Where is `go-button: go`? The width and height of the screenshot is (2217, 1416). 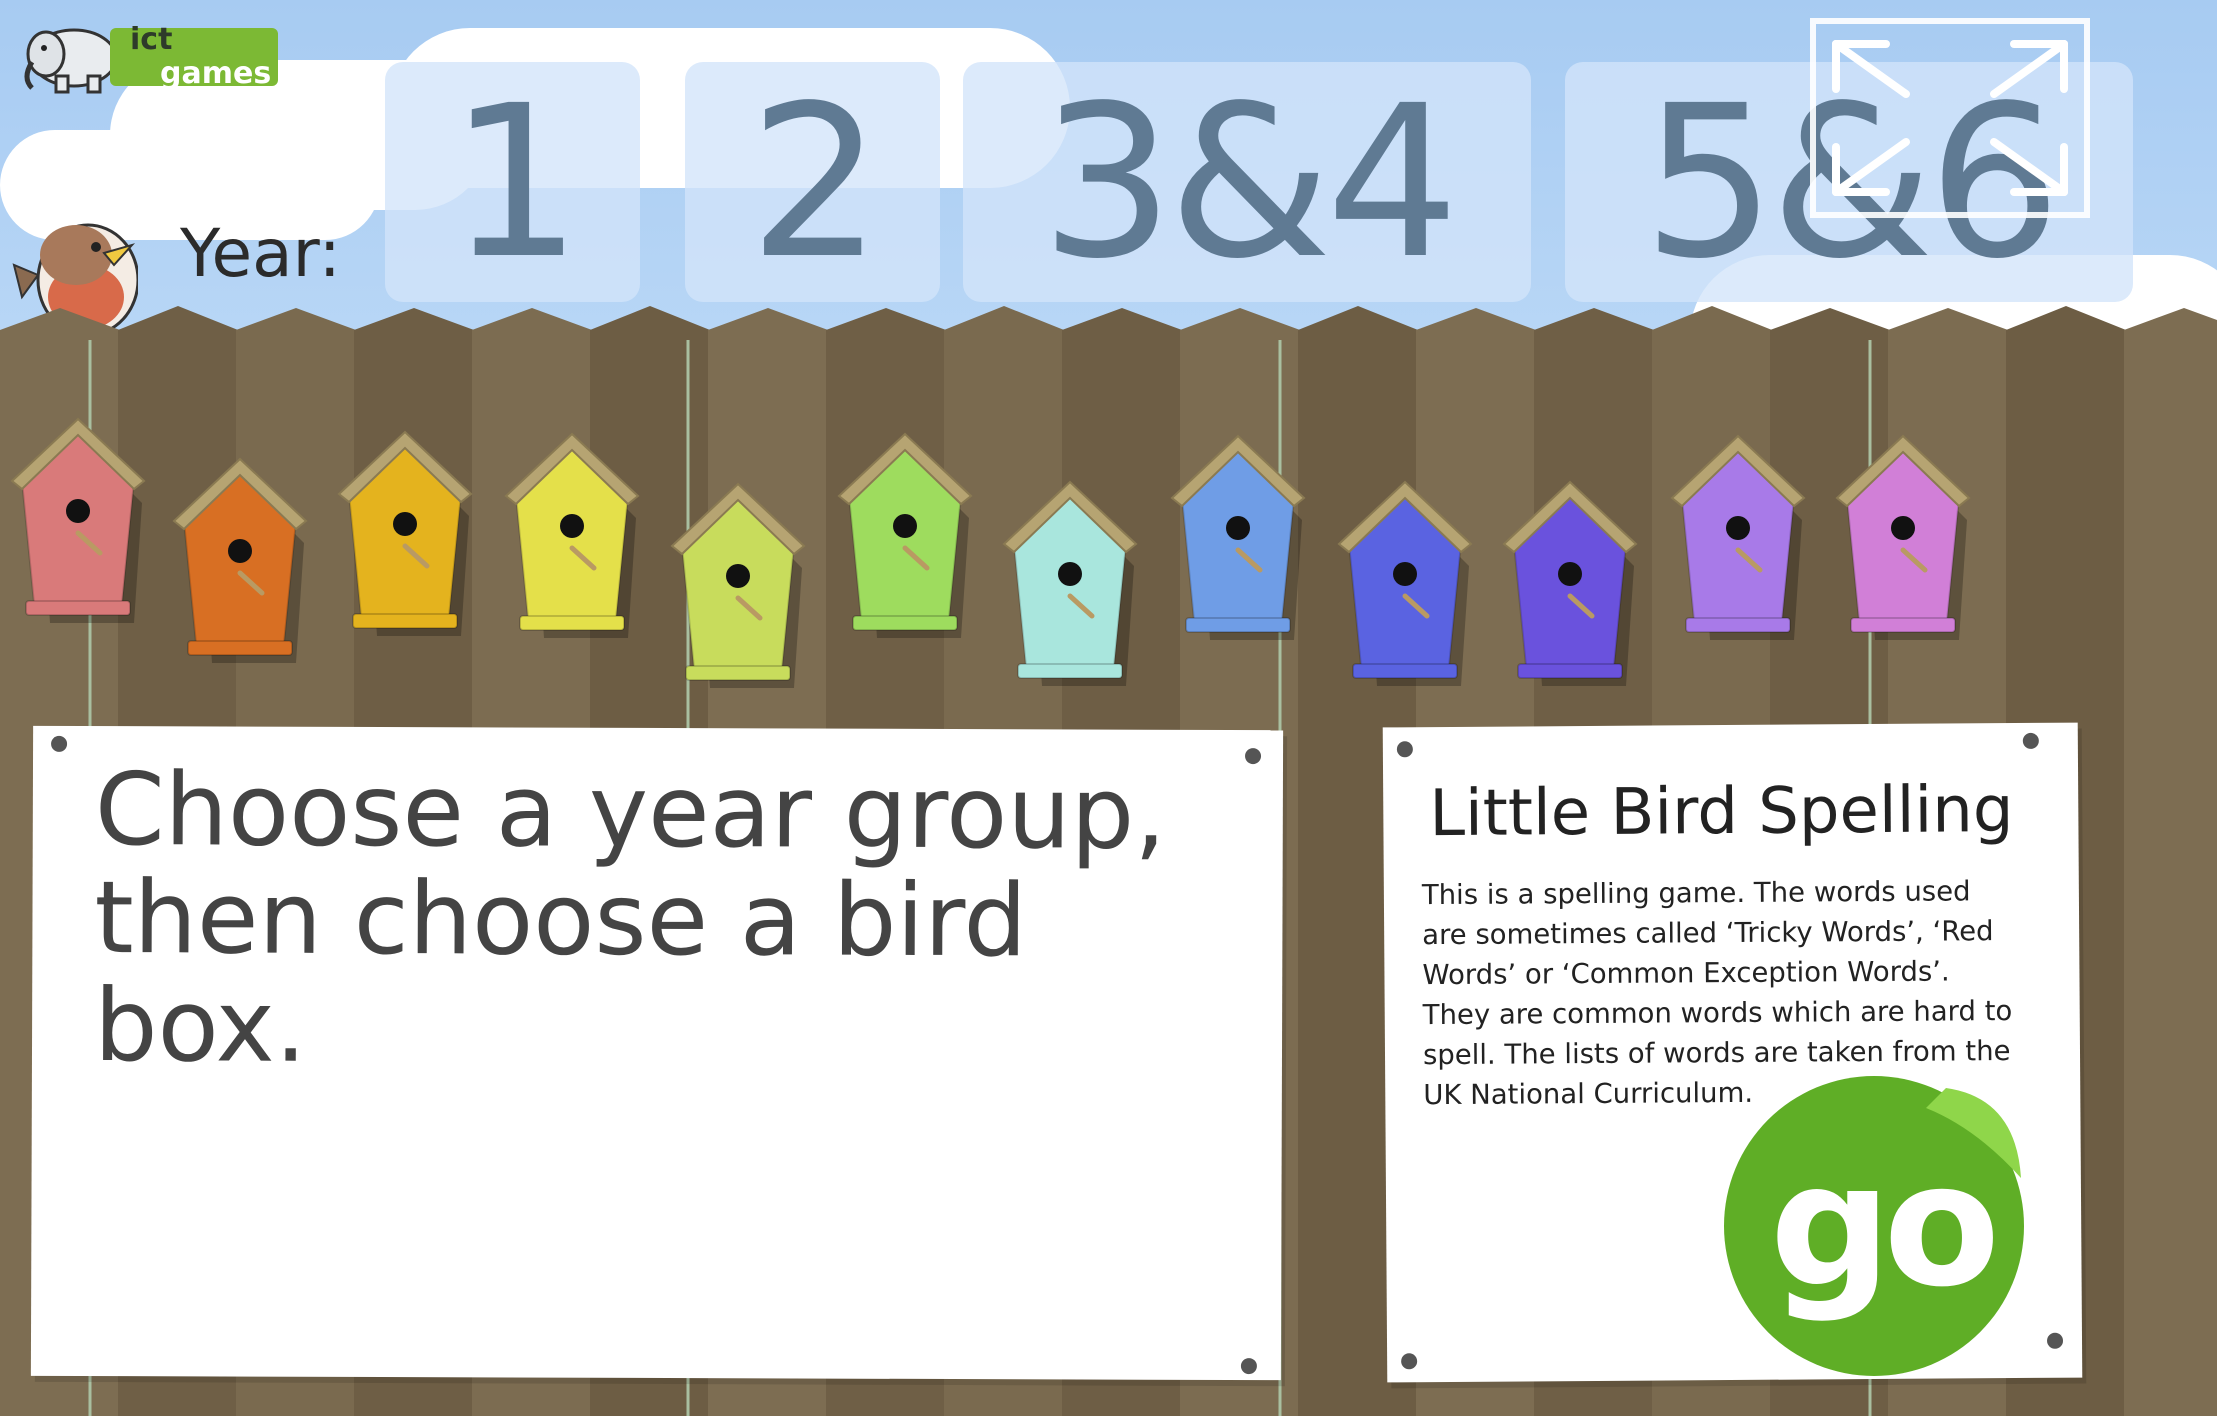 go-button: go is located at coordinates (1874, 1226).